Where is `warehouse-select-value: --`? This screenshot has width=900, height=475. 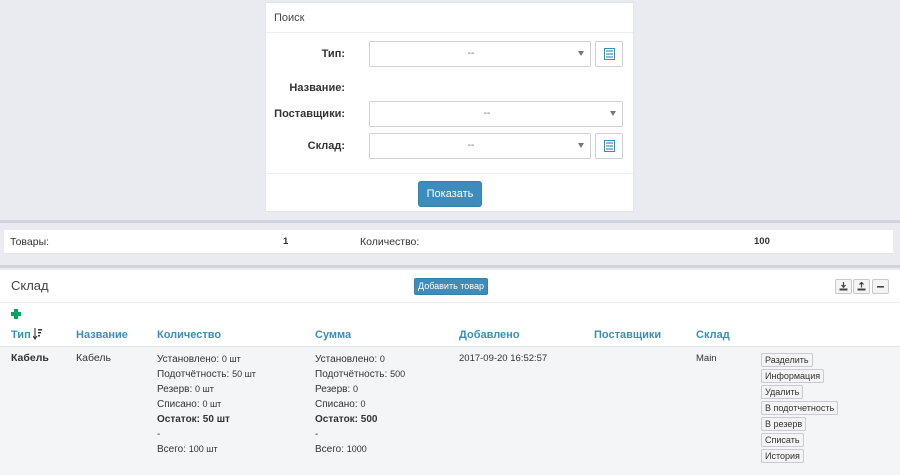 warehouse-select-value: -- is located at coordinates (471, 145).